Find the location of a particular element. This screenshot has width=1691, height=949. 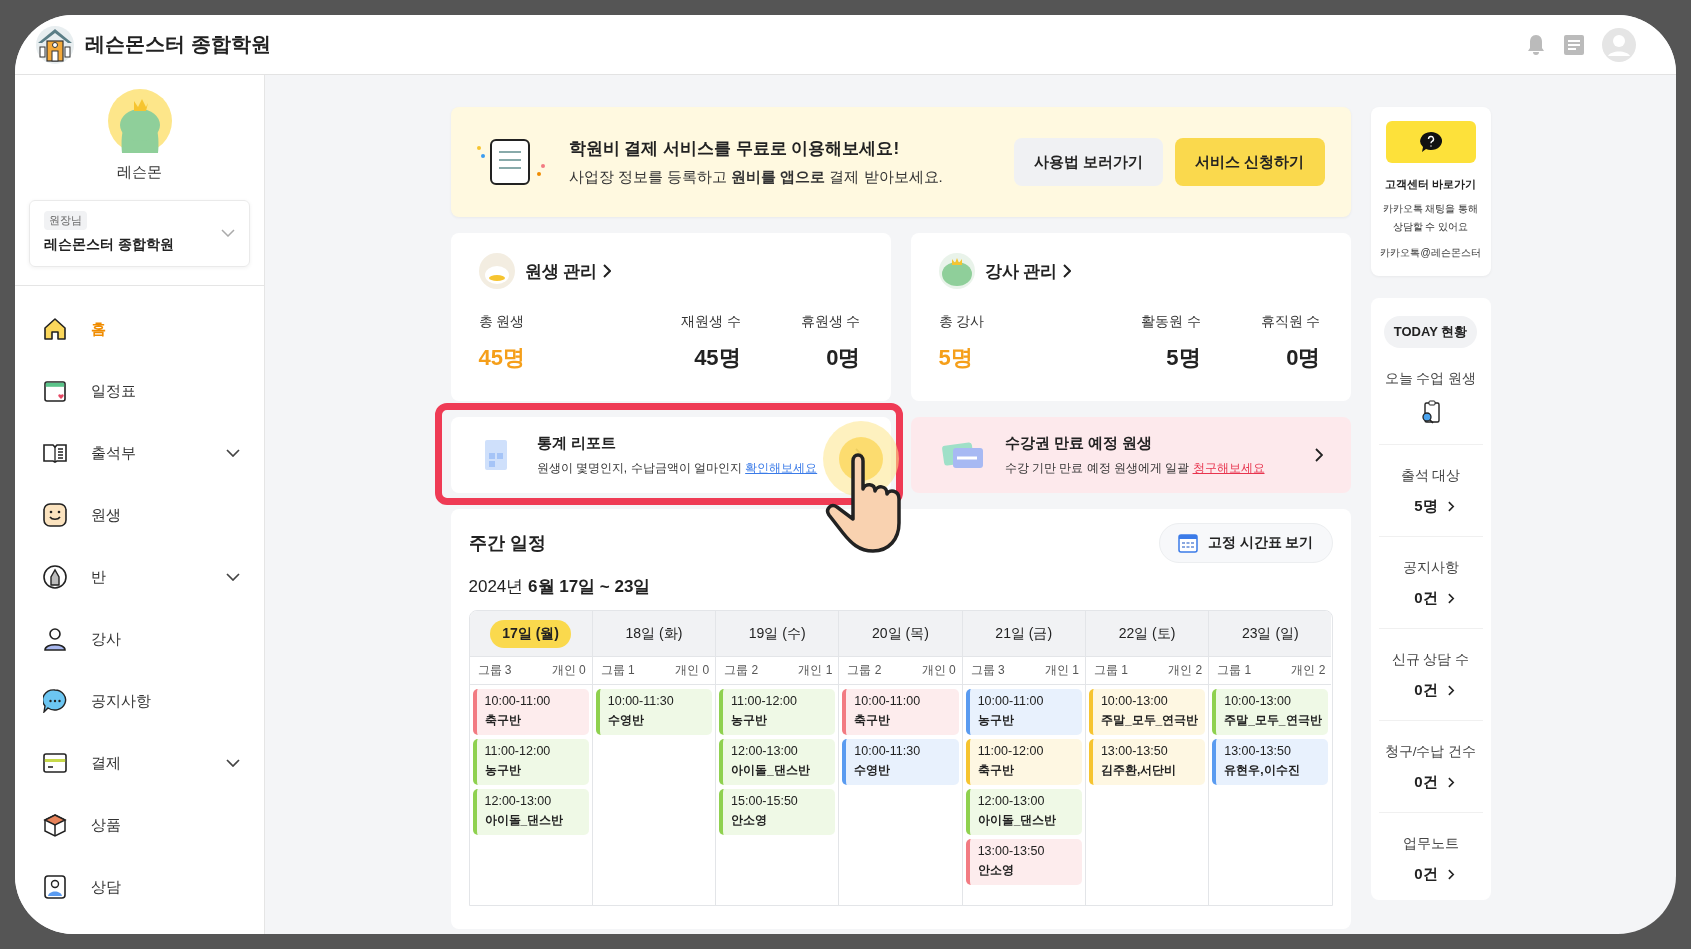

frog-avatar-icon is located at coordinates (956, 271).